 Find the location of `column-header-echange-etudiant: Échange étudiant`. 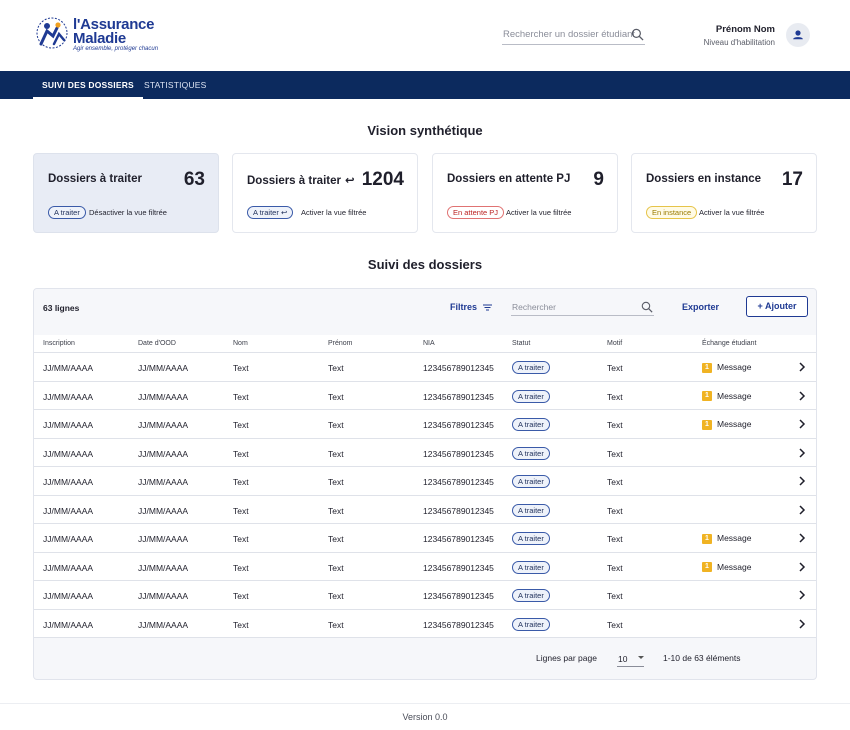

column-header-echange-etudiant: Échange étudiant is located at coordinates (729, 343).